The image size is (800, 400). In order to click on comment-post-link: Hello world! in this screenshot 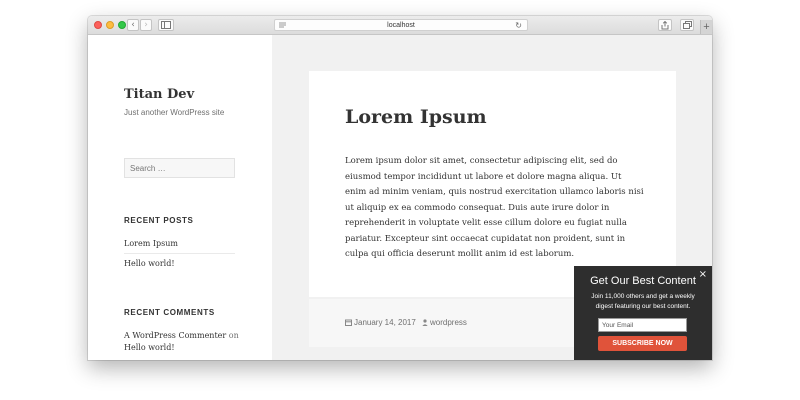, I will do `click(149, 347)`.